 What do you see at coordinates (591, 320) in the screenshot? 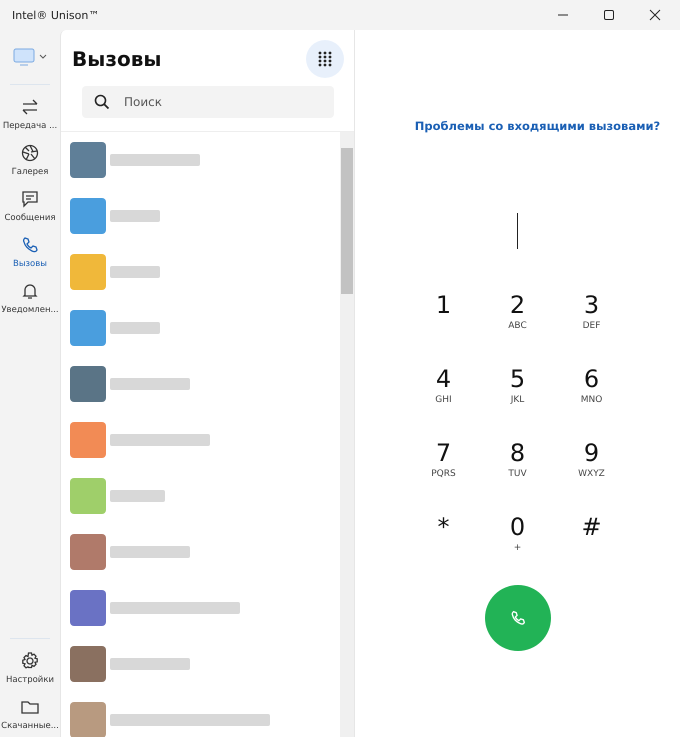
I see `dial-key: 3 DEF` at bounding box center [591, 320].